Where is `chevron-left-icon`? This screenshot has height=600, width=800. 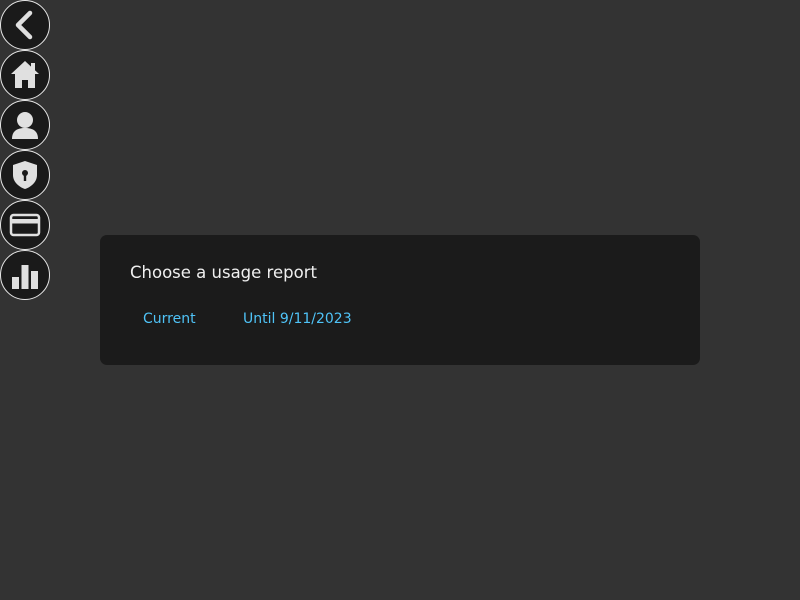 chevron-left-icon is located at coordinates (24, 25).